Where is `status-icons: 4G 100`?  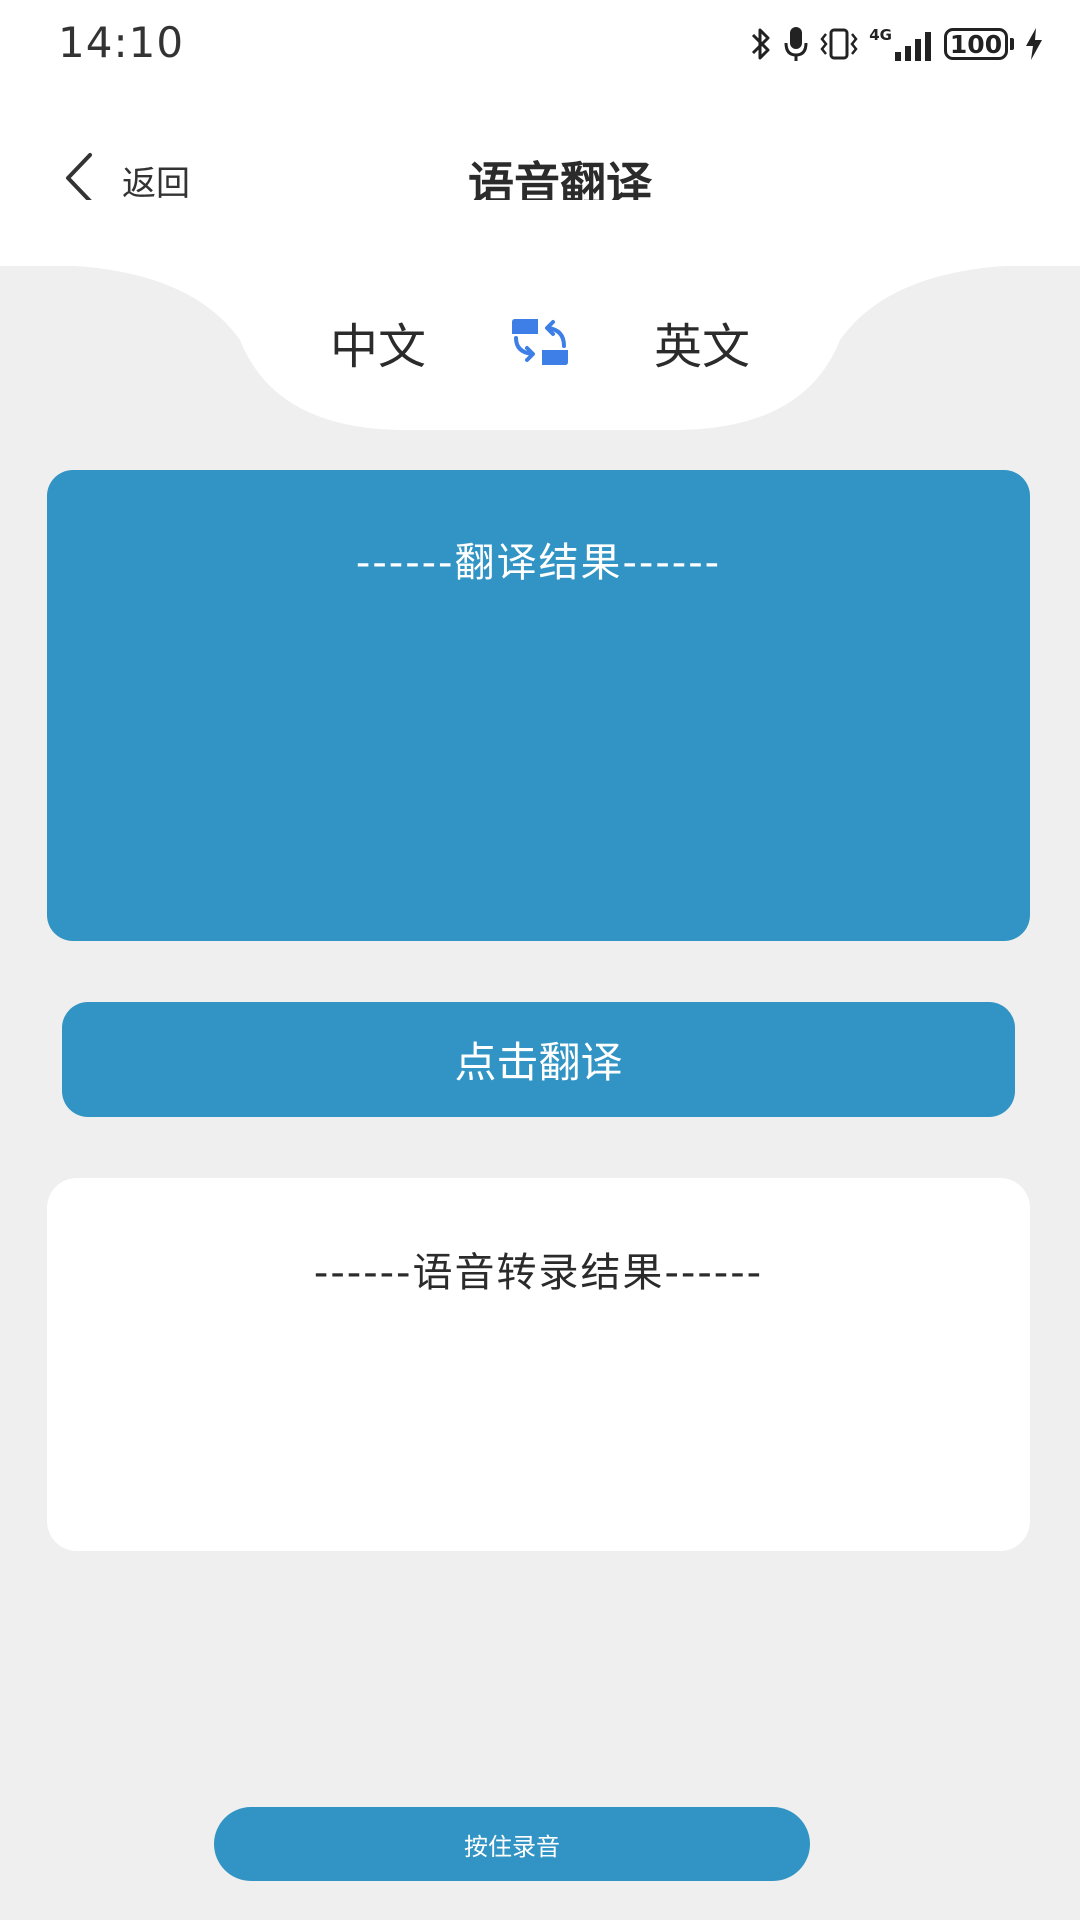
status-icons: 4G 100 is located at coordinates (896, 44).